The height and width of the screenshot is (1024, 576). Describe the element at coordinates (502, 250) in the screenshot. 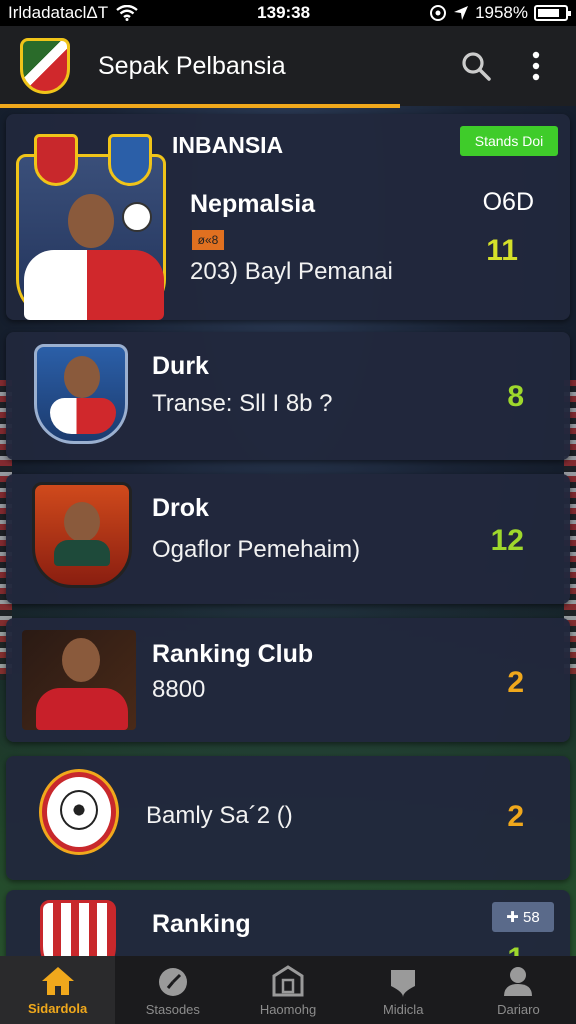

I see `featured-value: 11` at that location.